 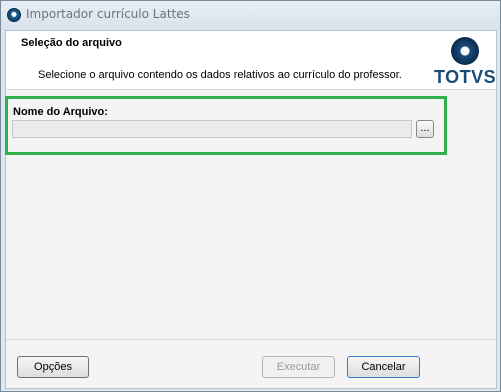 I want to click on execute-button-label: Executar, so click(x=298, y=367).